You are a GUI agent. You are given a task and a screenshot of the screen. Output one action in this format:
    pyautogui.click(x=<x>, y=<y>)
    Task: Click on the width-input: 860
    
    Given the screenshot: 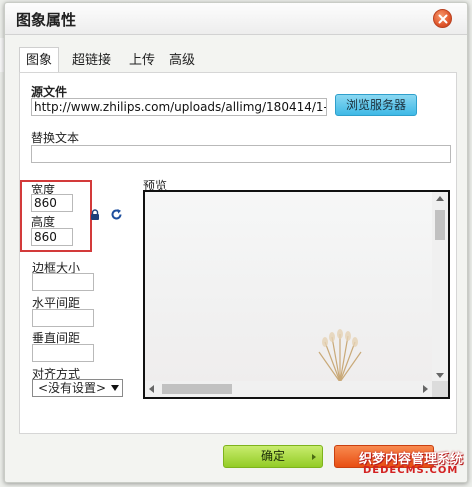 What is the action you would take?
    pyautogui.click(x=52, y=203)
    